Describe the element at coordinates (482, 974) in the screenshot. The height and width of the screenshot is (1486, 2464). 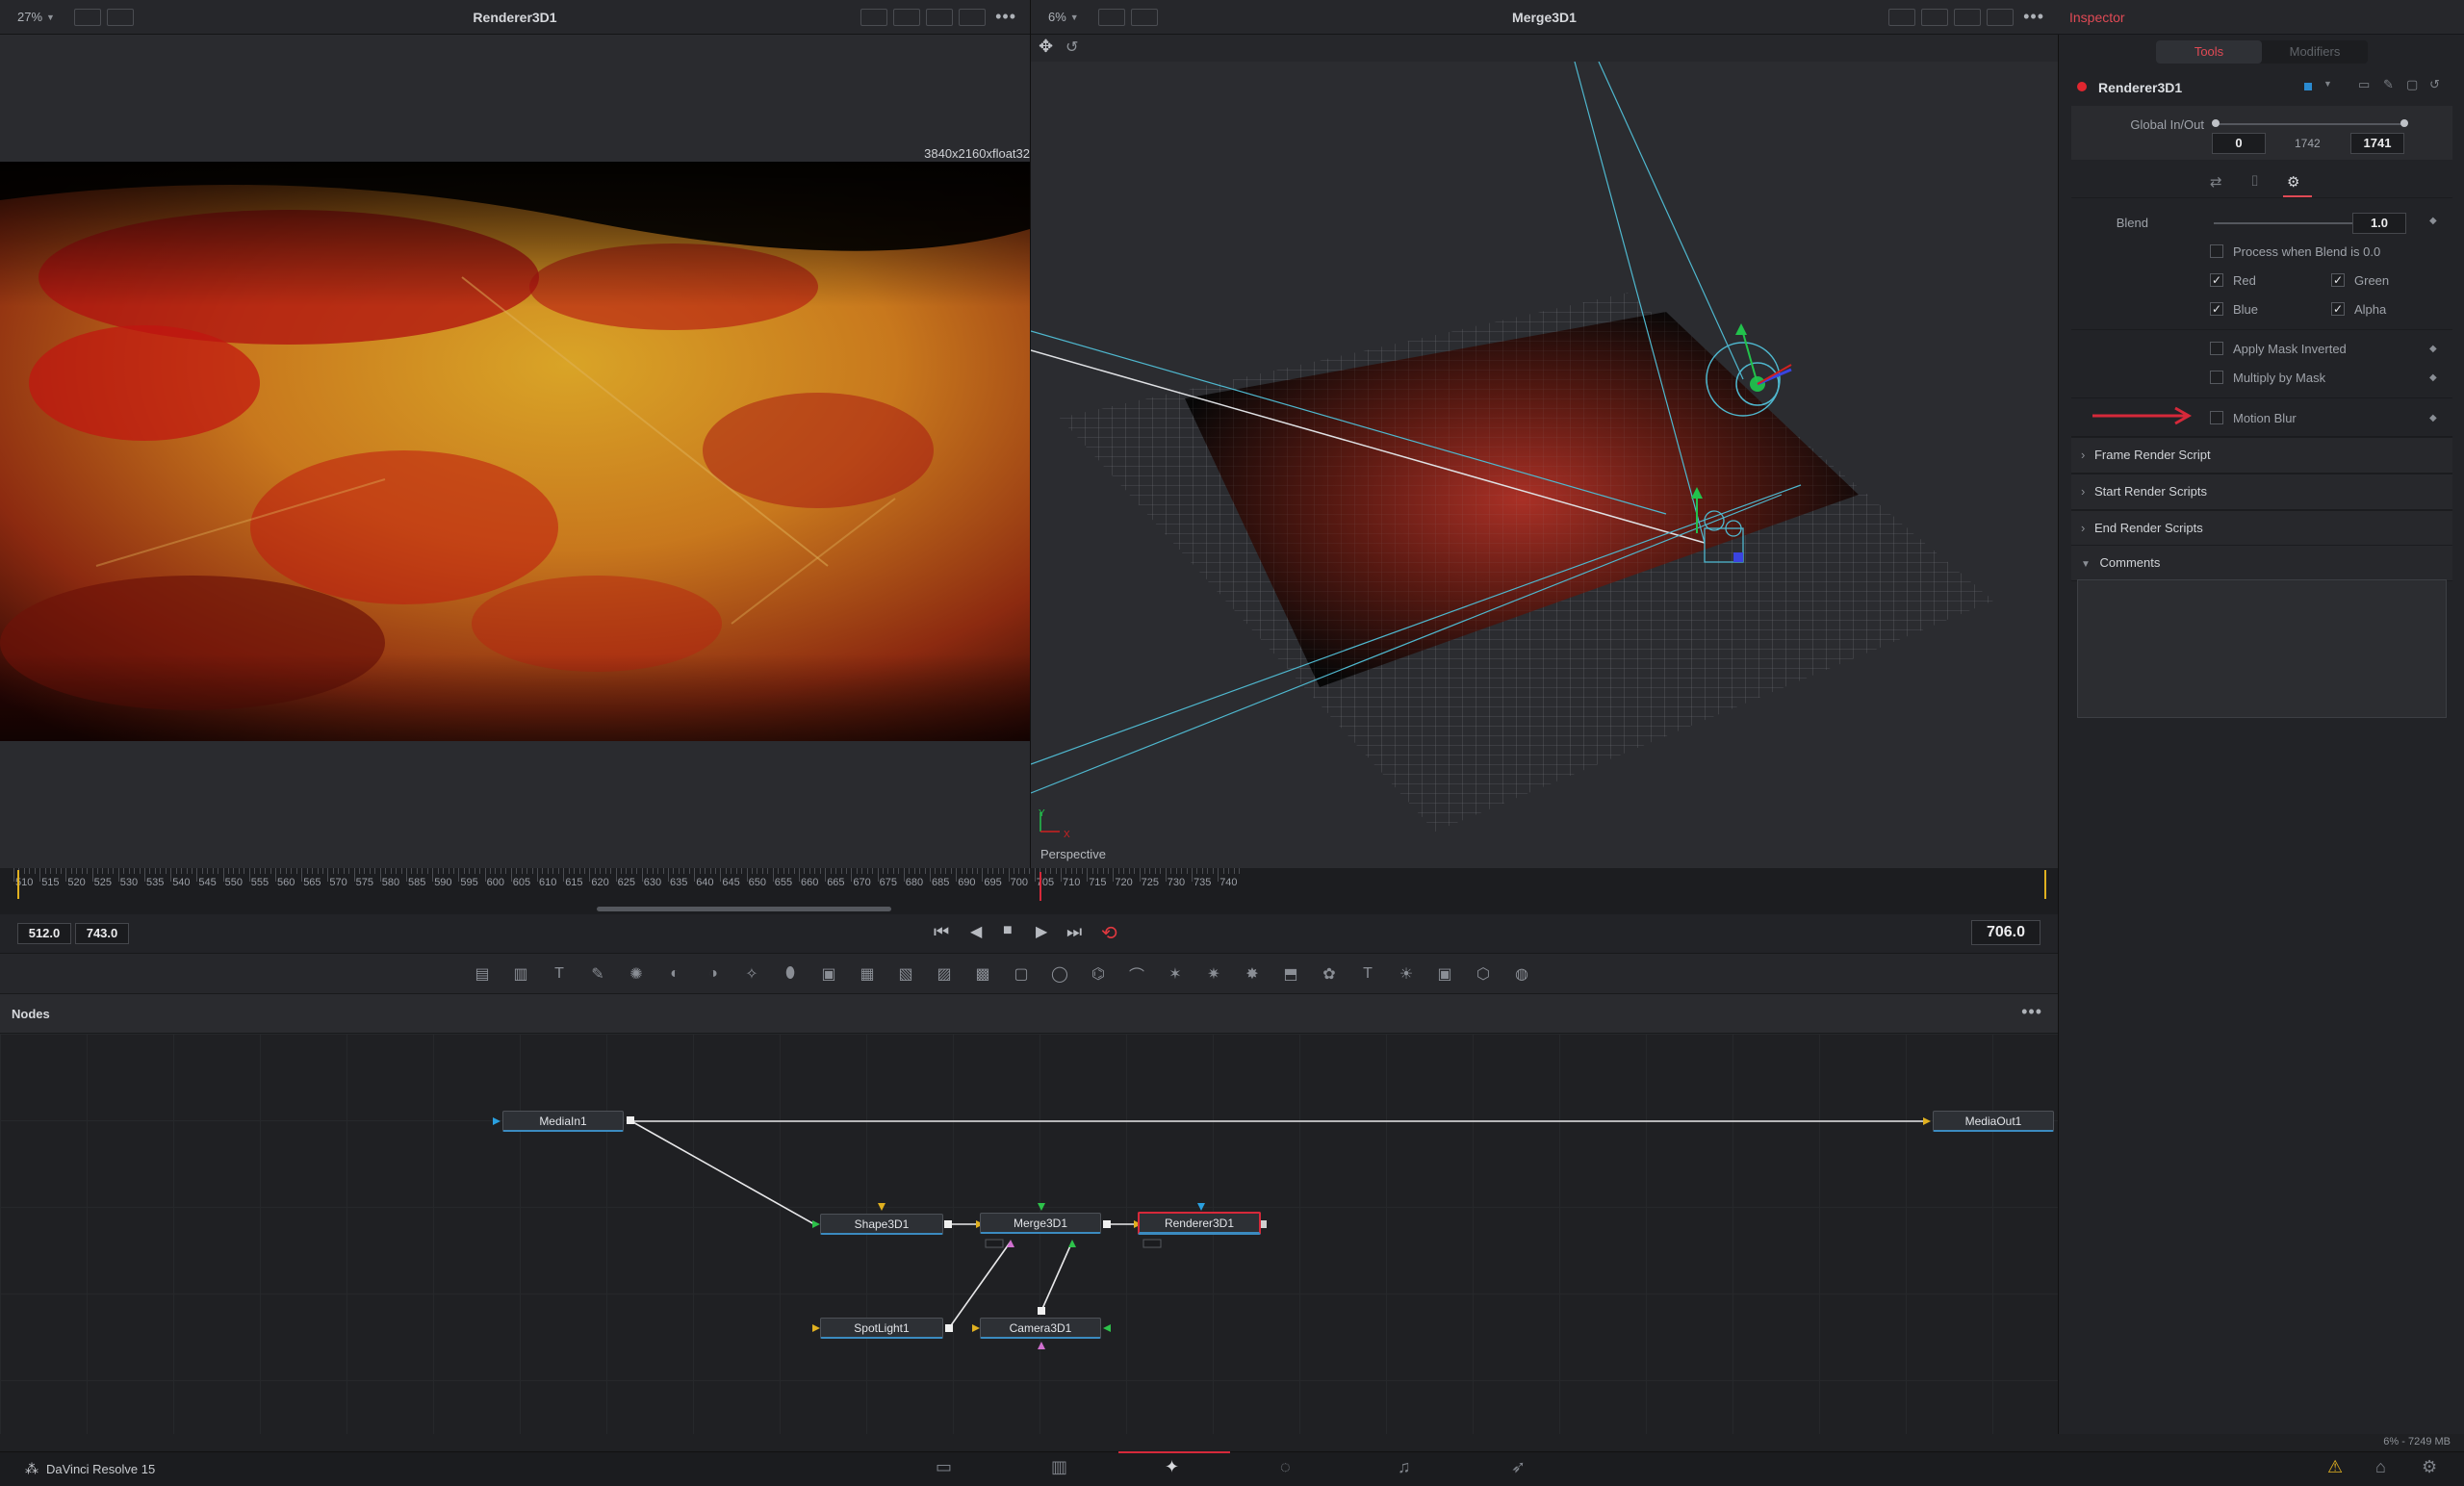
I see `background-icon: ▤` at that location.